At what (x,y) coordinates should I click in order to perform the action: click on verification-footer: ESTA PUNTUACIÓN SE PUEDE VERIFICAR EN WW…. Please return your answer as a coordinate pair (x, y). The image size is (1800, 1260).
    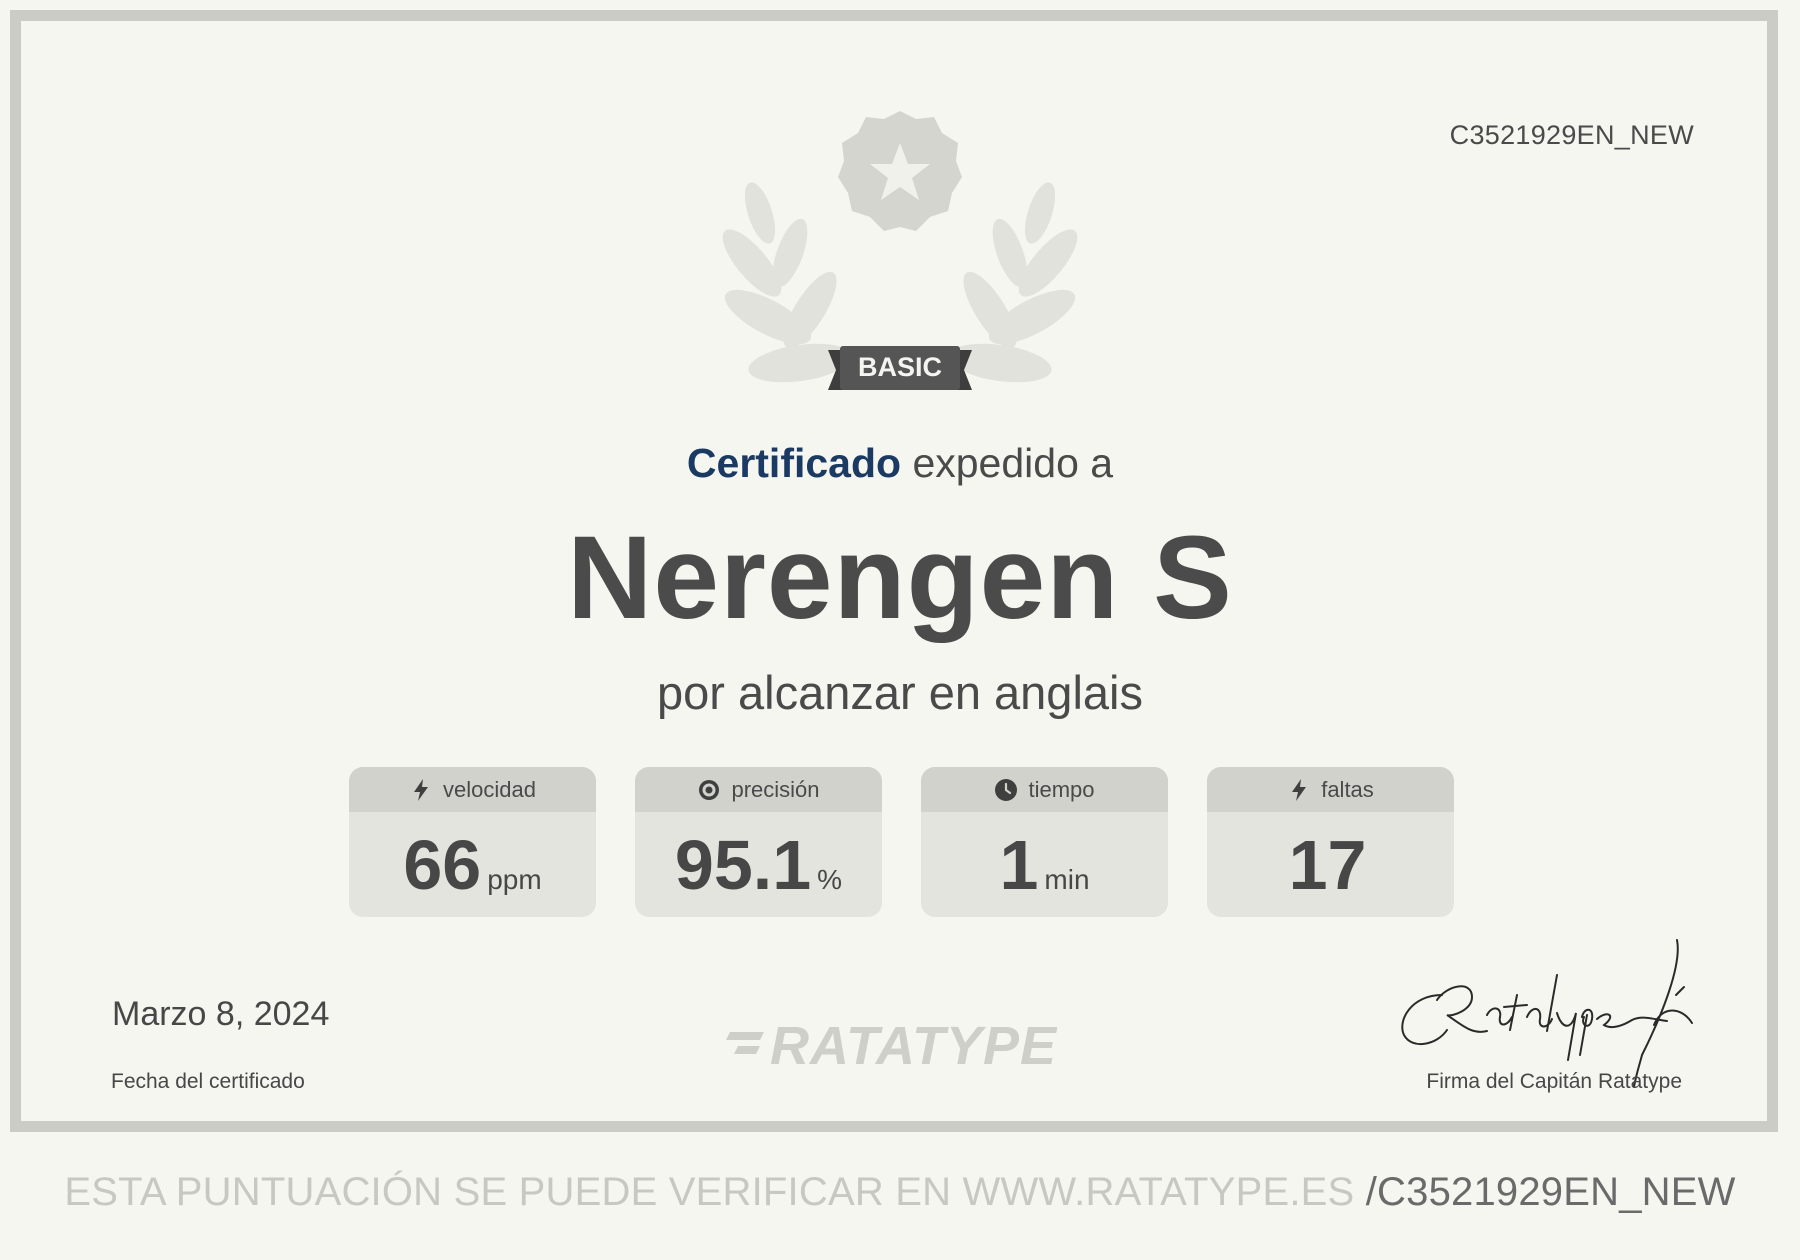
    Looking at the image, I should click on (900, 1192).